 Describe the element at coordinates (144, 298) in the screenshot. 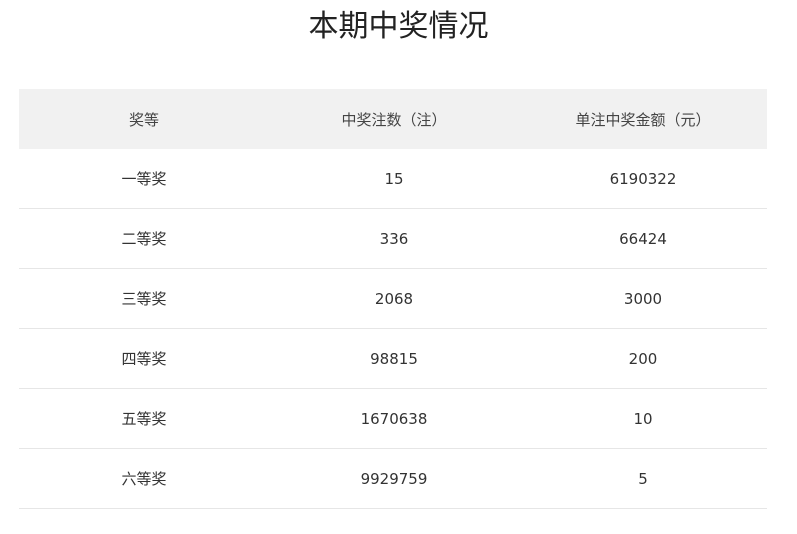

I see `cell-prize-level: 三等奖` at that location.